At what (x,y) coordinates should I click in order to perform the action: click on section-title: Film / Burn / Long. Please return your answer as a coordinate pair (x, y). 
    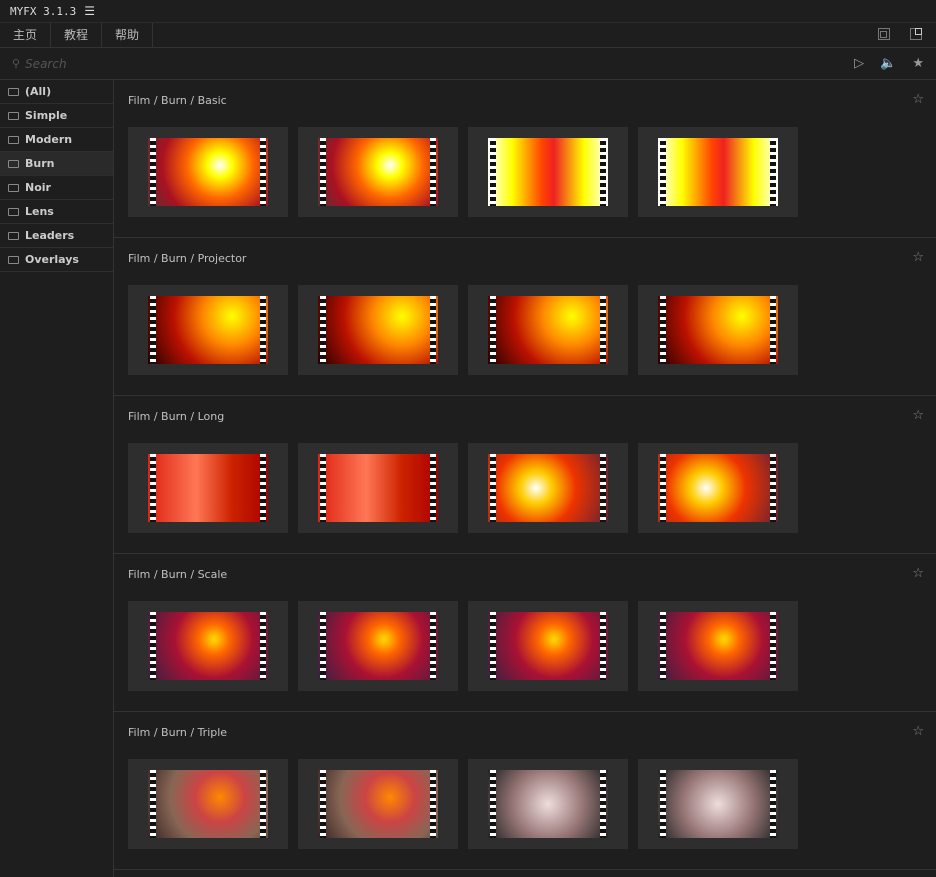
    Looking at the image, I should click on (176, 416).